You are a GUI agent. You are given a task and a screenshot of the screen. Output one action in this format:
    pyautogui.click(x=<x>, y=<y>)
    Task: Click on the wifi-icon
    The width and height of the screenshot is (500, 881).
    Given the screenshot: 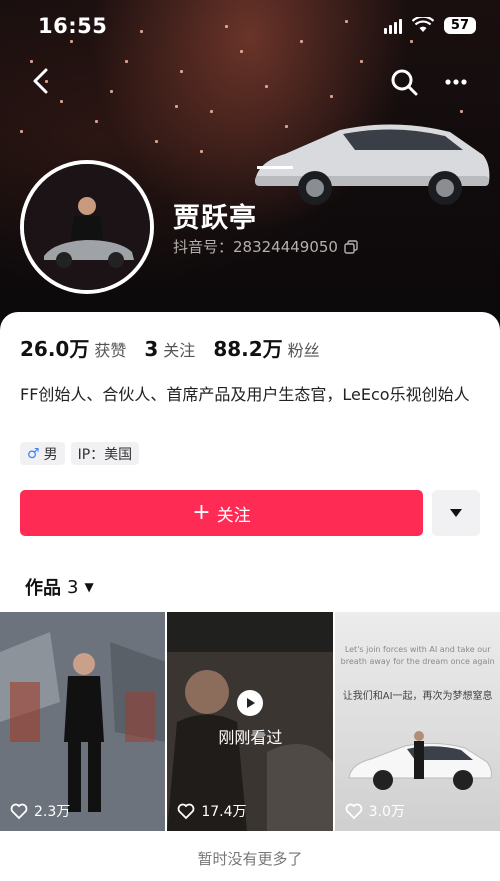 What is the action you would take?
    pyautogui.click(x=422, y=24)
    